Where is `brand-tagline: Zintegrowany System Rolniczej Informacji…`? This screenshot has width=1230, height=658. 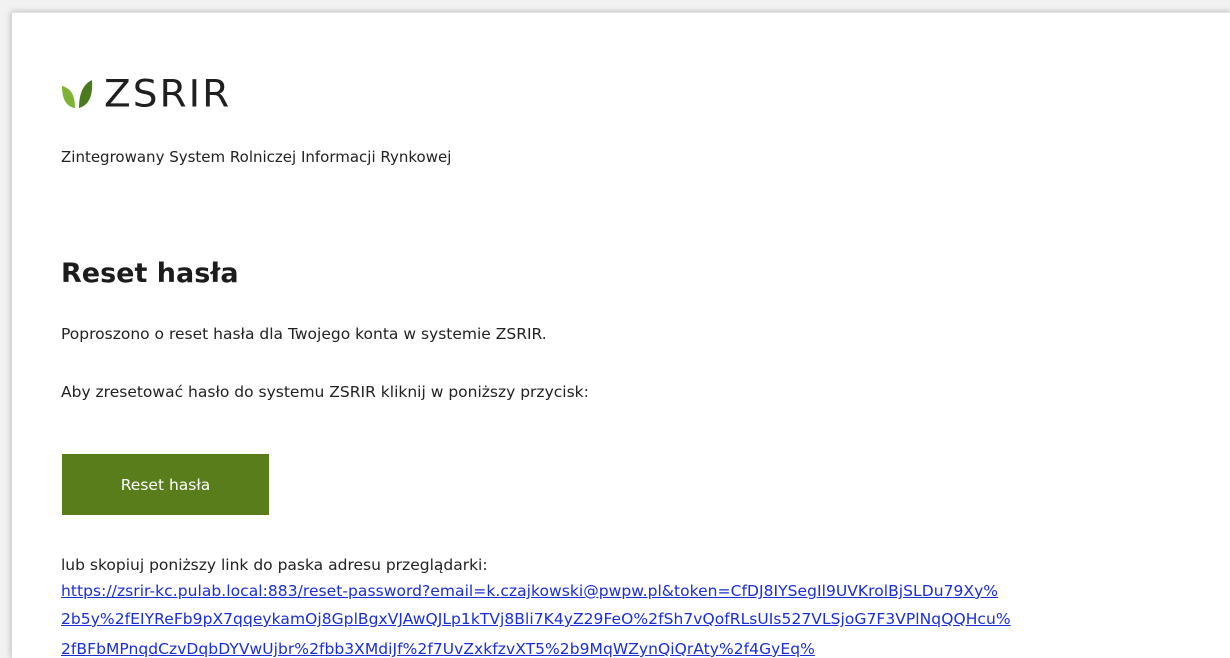
brand-tagline: Zintegrowany System Rolniczej Informacji… is located at coordinates (256, 157).